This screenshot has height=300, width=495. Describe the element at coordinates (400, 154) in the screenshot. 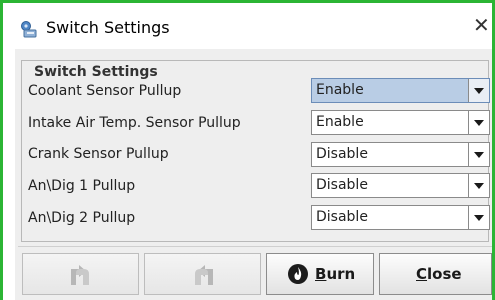

I see `setting-select-crank: Disable` at that location.